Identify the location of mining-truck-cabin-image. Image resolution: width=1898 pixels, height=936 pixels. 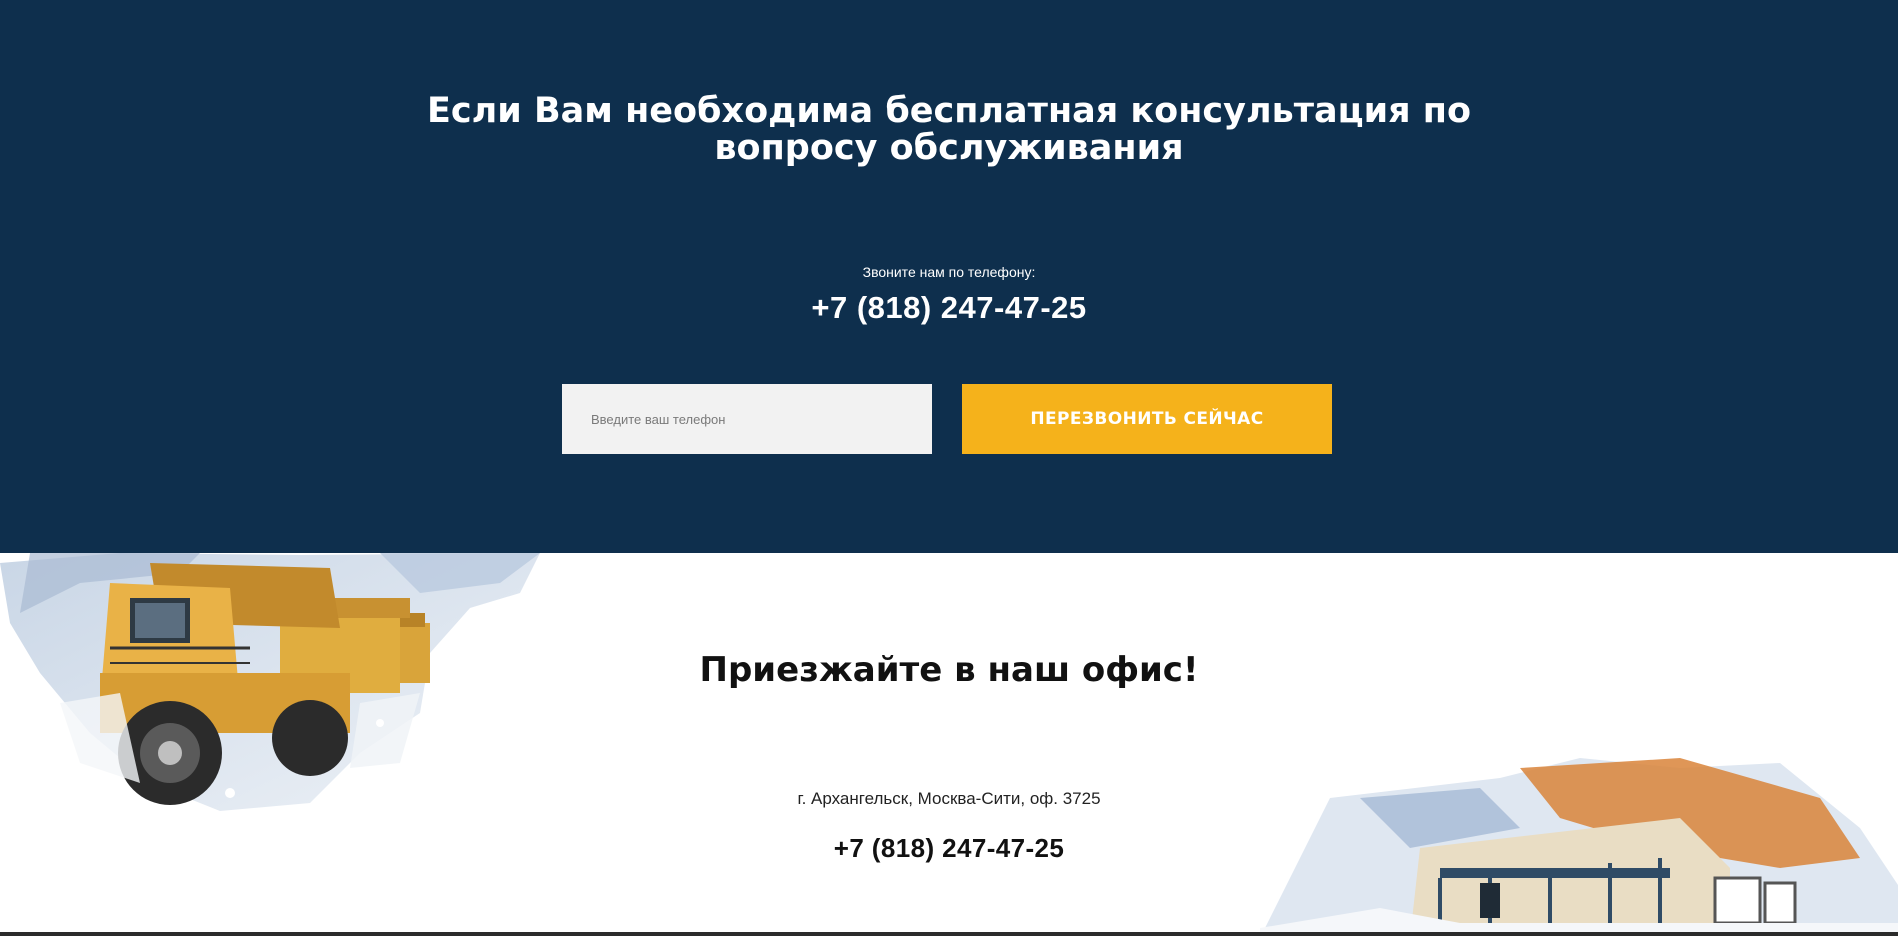
(1579, 847).